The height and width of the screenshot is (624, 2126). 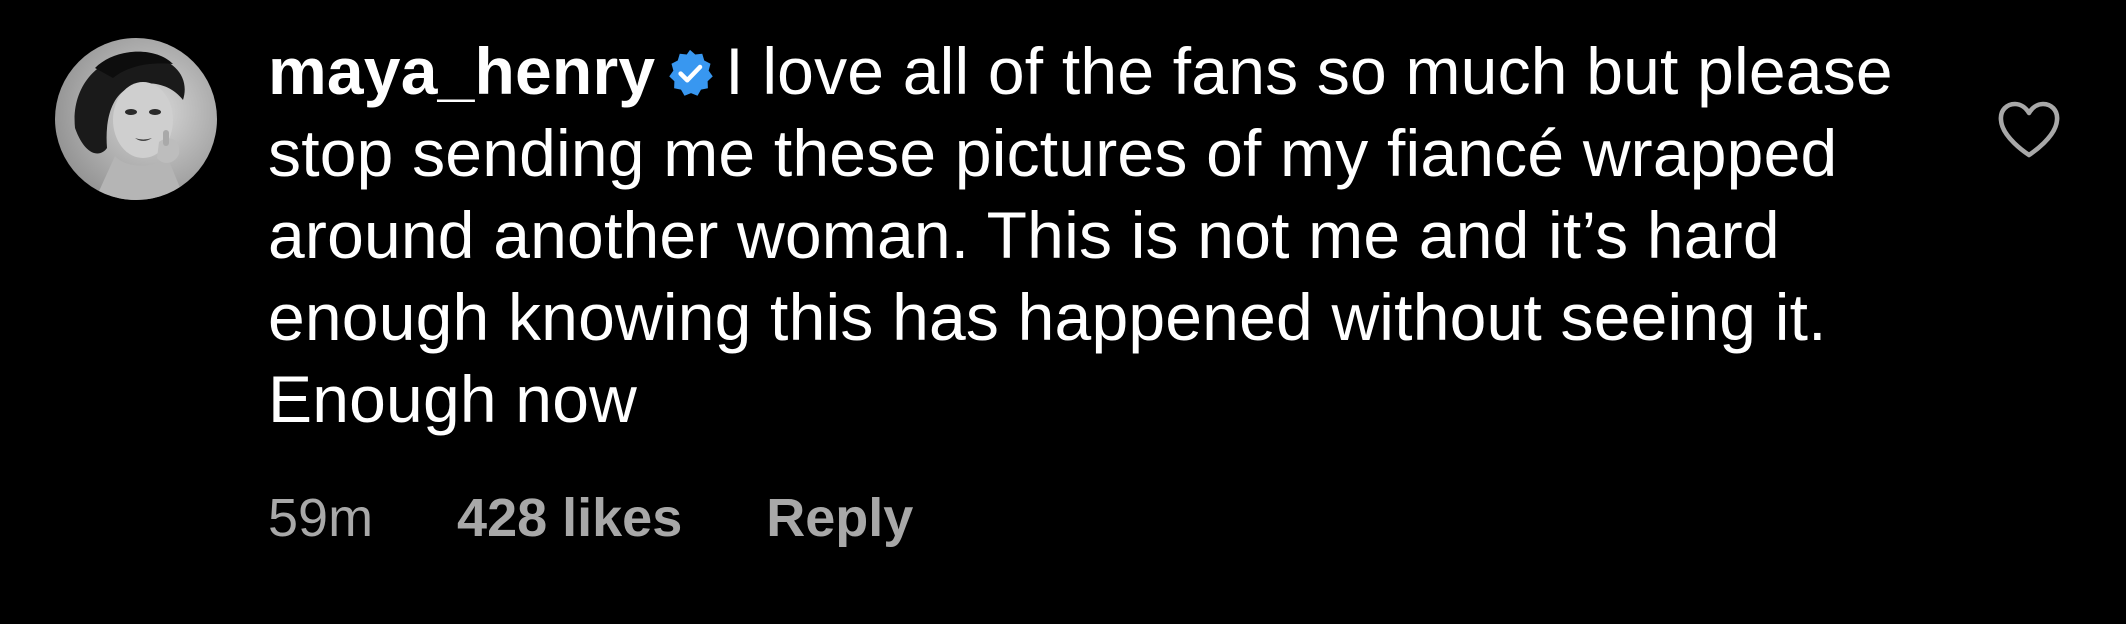 What do you see at coordinates (321, 518) in the screenshot?
I see `timestamp: 59m` at bounding box center [321, 518].